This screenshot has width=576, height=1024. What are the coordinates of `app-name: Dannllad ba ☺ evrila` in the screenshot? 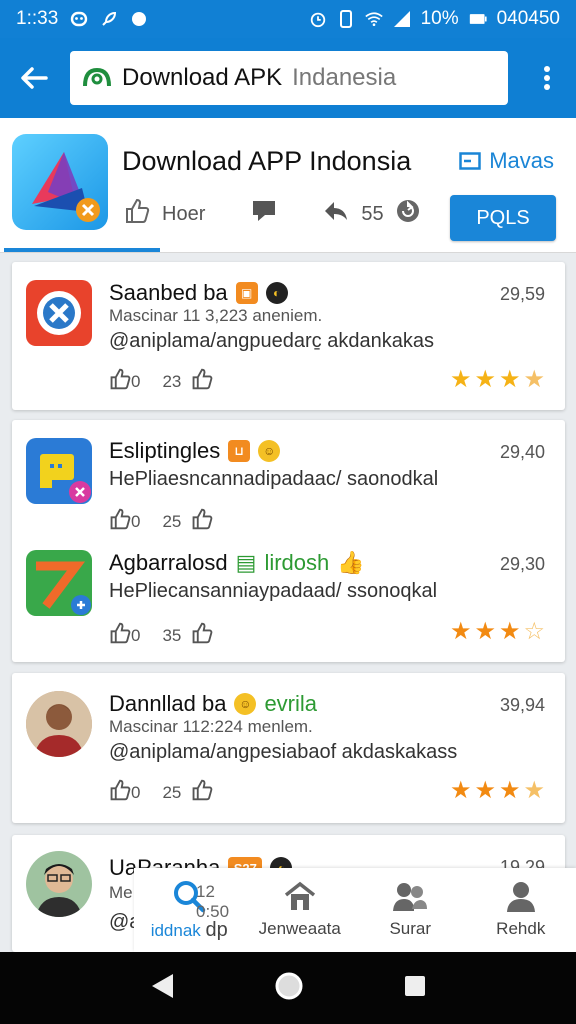 It's located at (213, 704).